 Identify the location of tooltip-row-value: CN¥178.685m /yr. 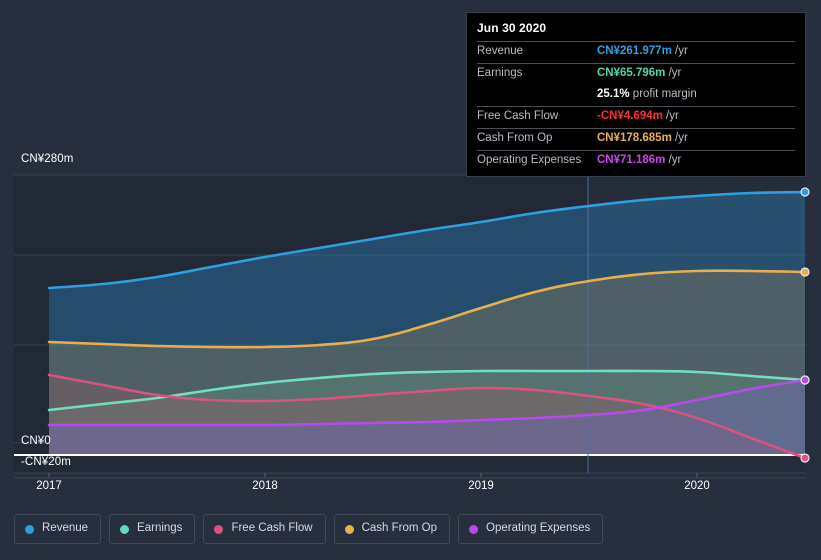
(642, 138).